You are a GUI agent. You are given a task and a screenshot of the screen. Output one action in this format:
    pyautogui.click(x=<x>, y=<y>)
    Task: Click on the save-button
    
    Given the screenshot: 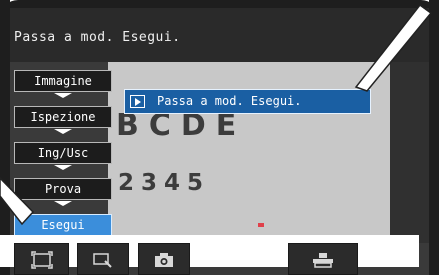 What is the action you would take?
    pyautogui.click(x=323, y=259)
    